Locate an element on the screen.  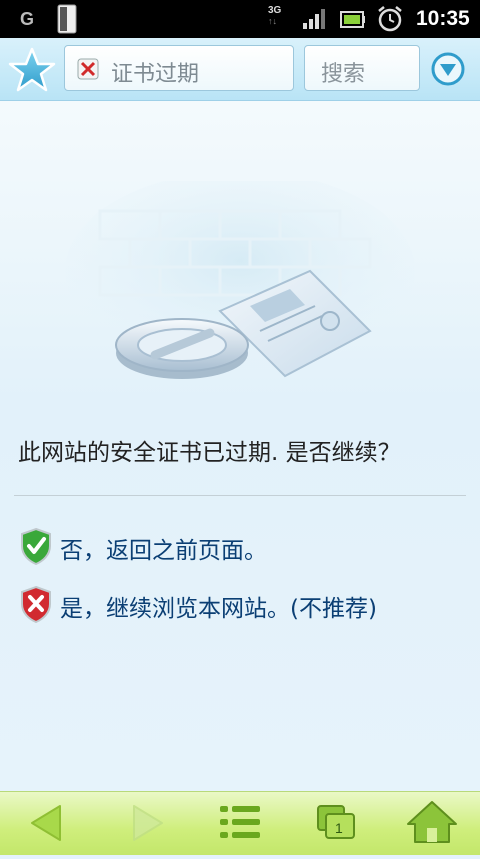
favorites-star-icon is located at coordinates (32, 72).